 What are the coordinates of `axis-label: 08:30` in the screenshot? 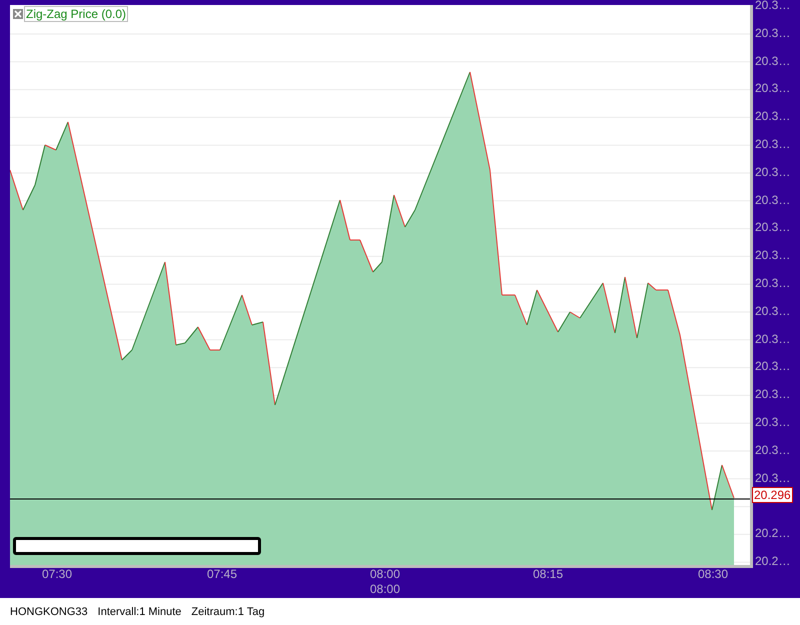 It's located at (713, 574).